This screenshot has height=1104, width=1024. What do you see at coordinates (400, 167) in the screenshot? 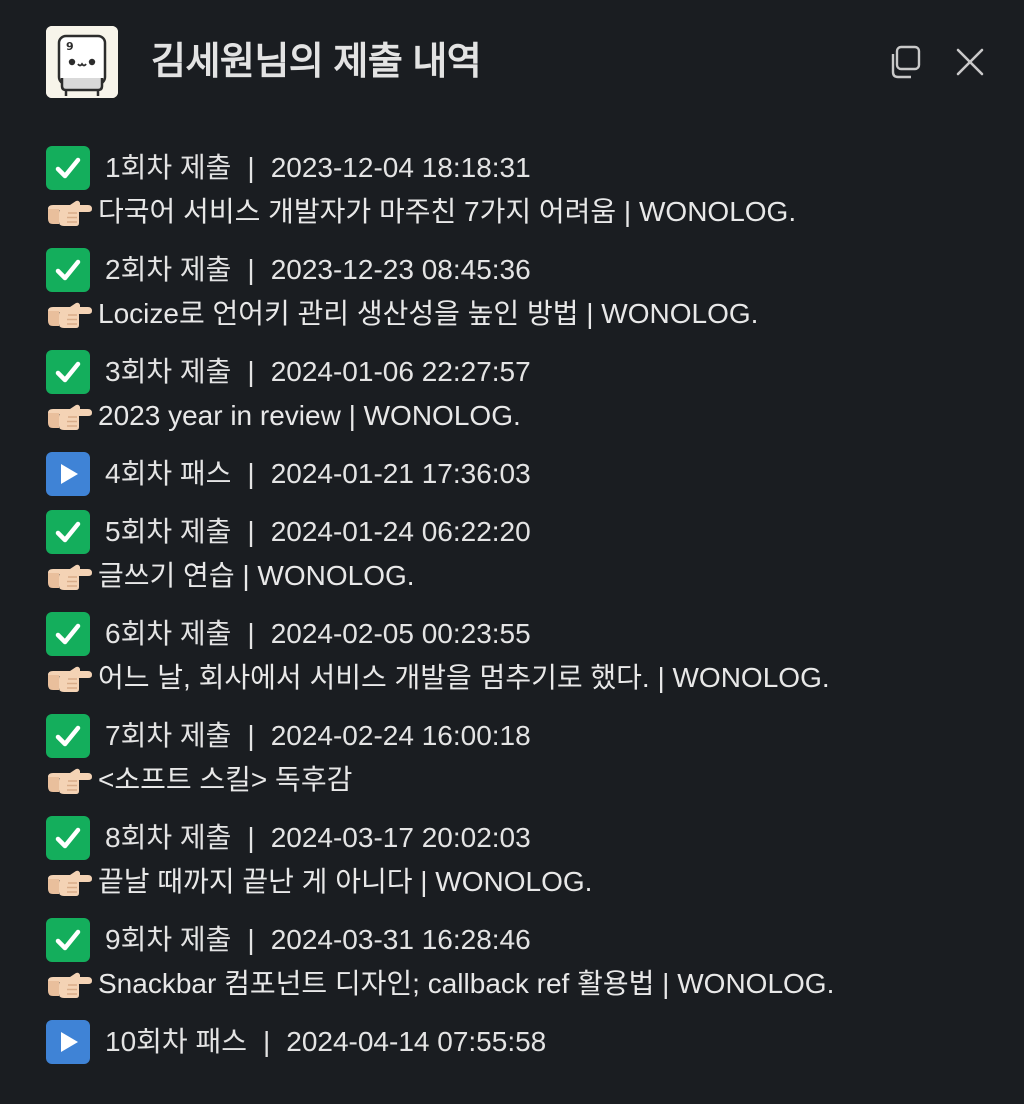
I see `timestamp: 2023-12-04 18:18:31` at bounding box center [400, 167].